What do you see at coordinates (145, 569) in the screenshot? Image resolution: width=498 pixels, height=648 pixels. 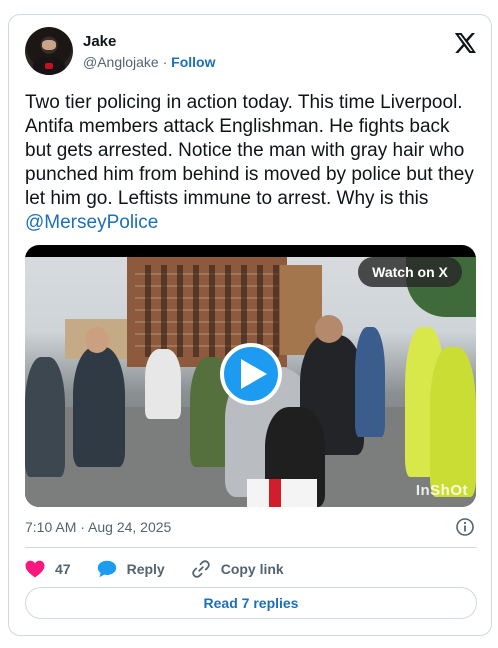 I see `reply-label: Reply` at bounding box center [145, 569].